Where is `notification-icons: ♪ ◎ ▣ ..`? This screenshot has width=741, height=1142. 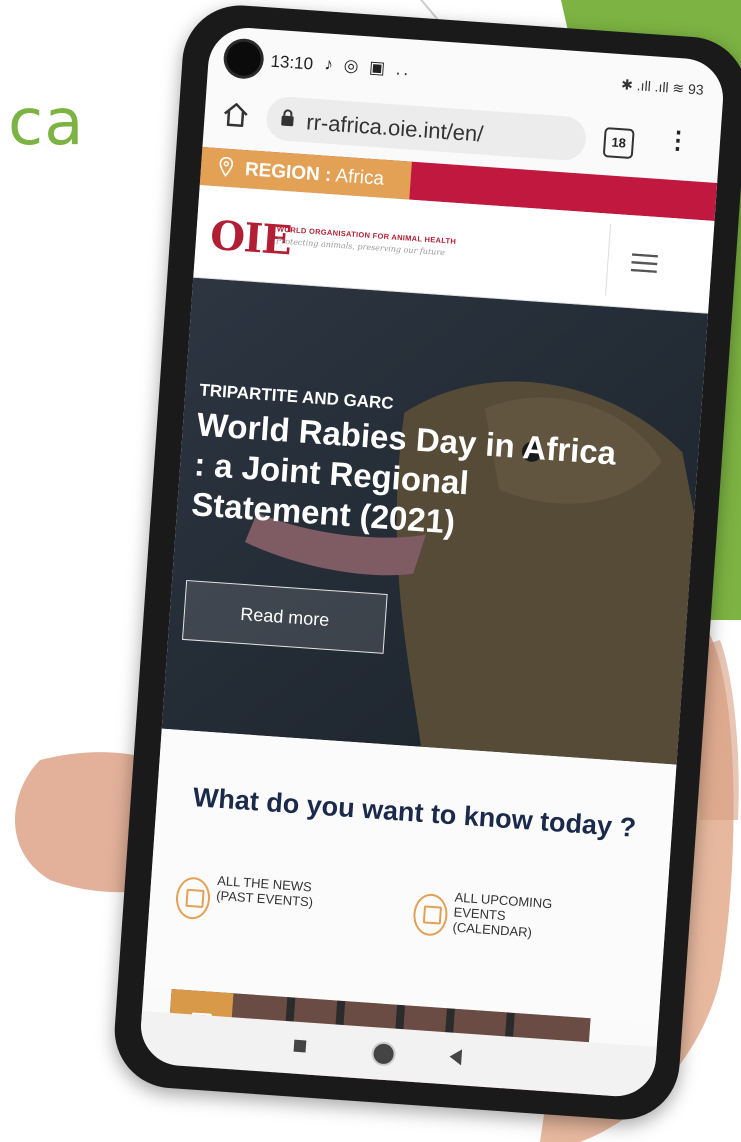 notification-icons: ♪ ◎ ▣ .. is located at coordinates (367, 67).